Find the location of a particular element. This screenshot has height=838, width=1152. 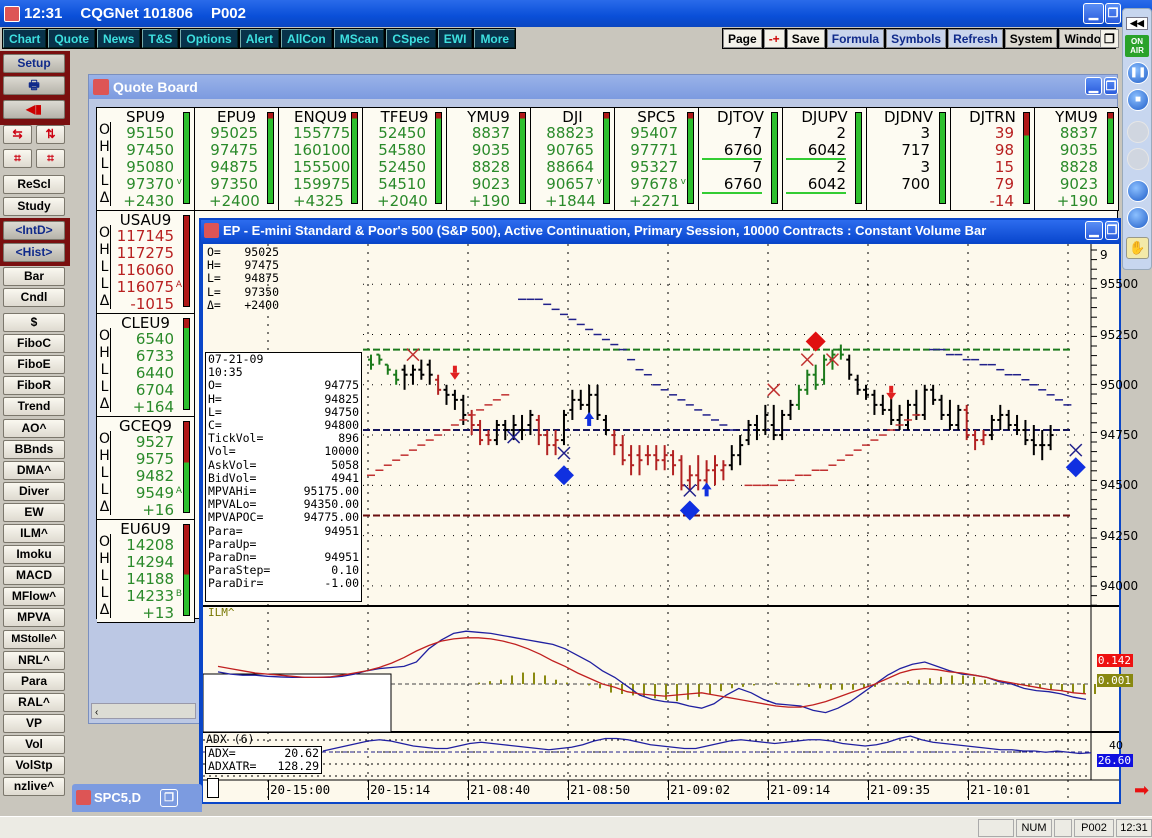

menu-mscan: MScan is located at coordinates (359, 38).